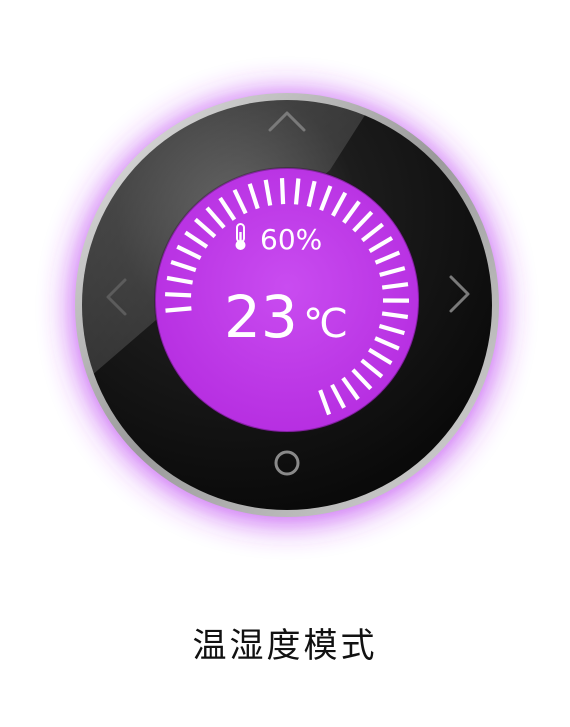  What do you see at coordinates (287, 120) in the screenshot?
I see `chevron-up-icon` at bounding box center [287, 120].